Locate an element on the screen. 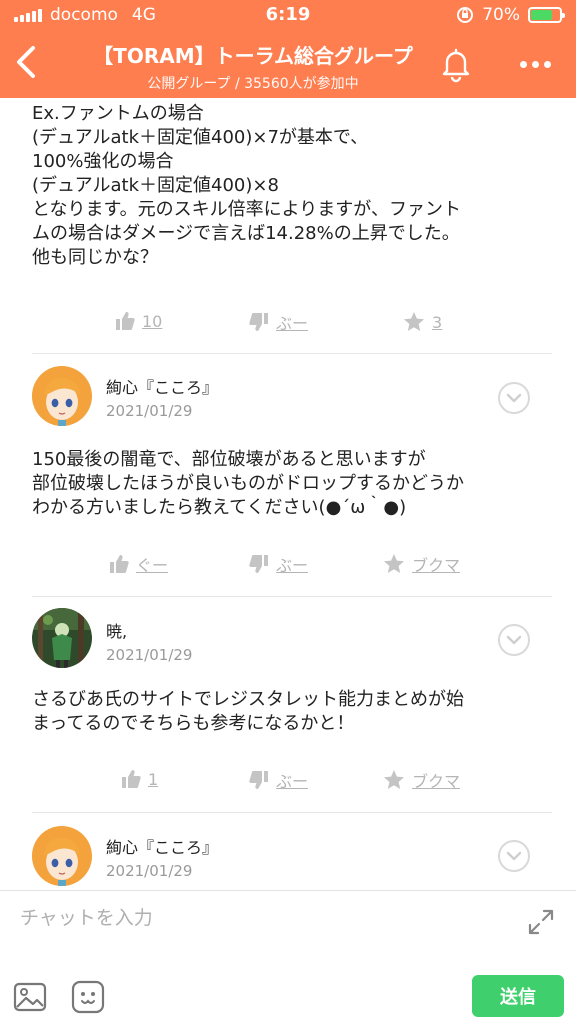 The width and height of the screenshot is (576, 1024). image-attach-button is located at coordinates (30, 997).